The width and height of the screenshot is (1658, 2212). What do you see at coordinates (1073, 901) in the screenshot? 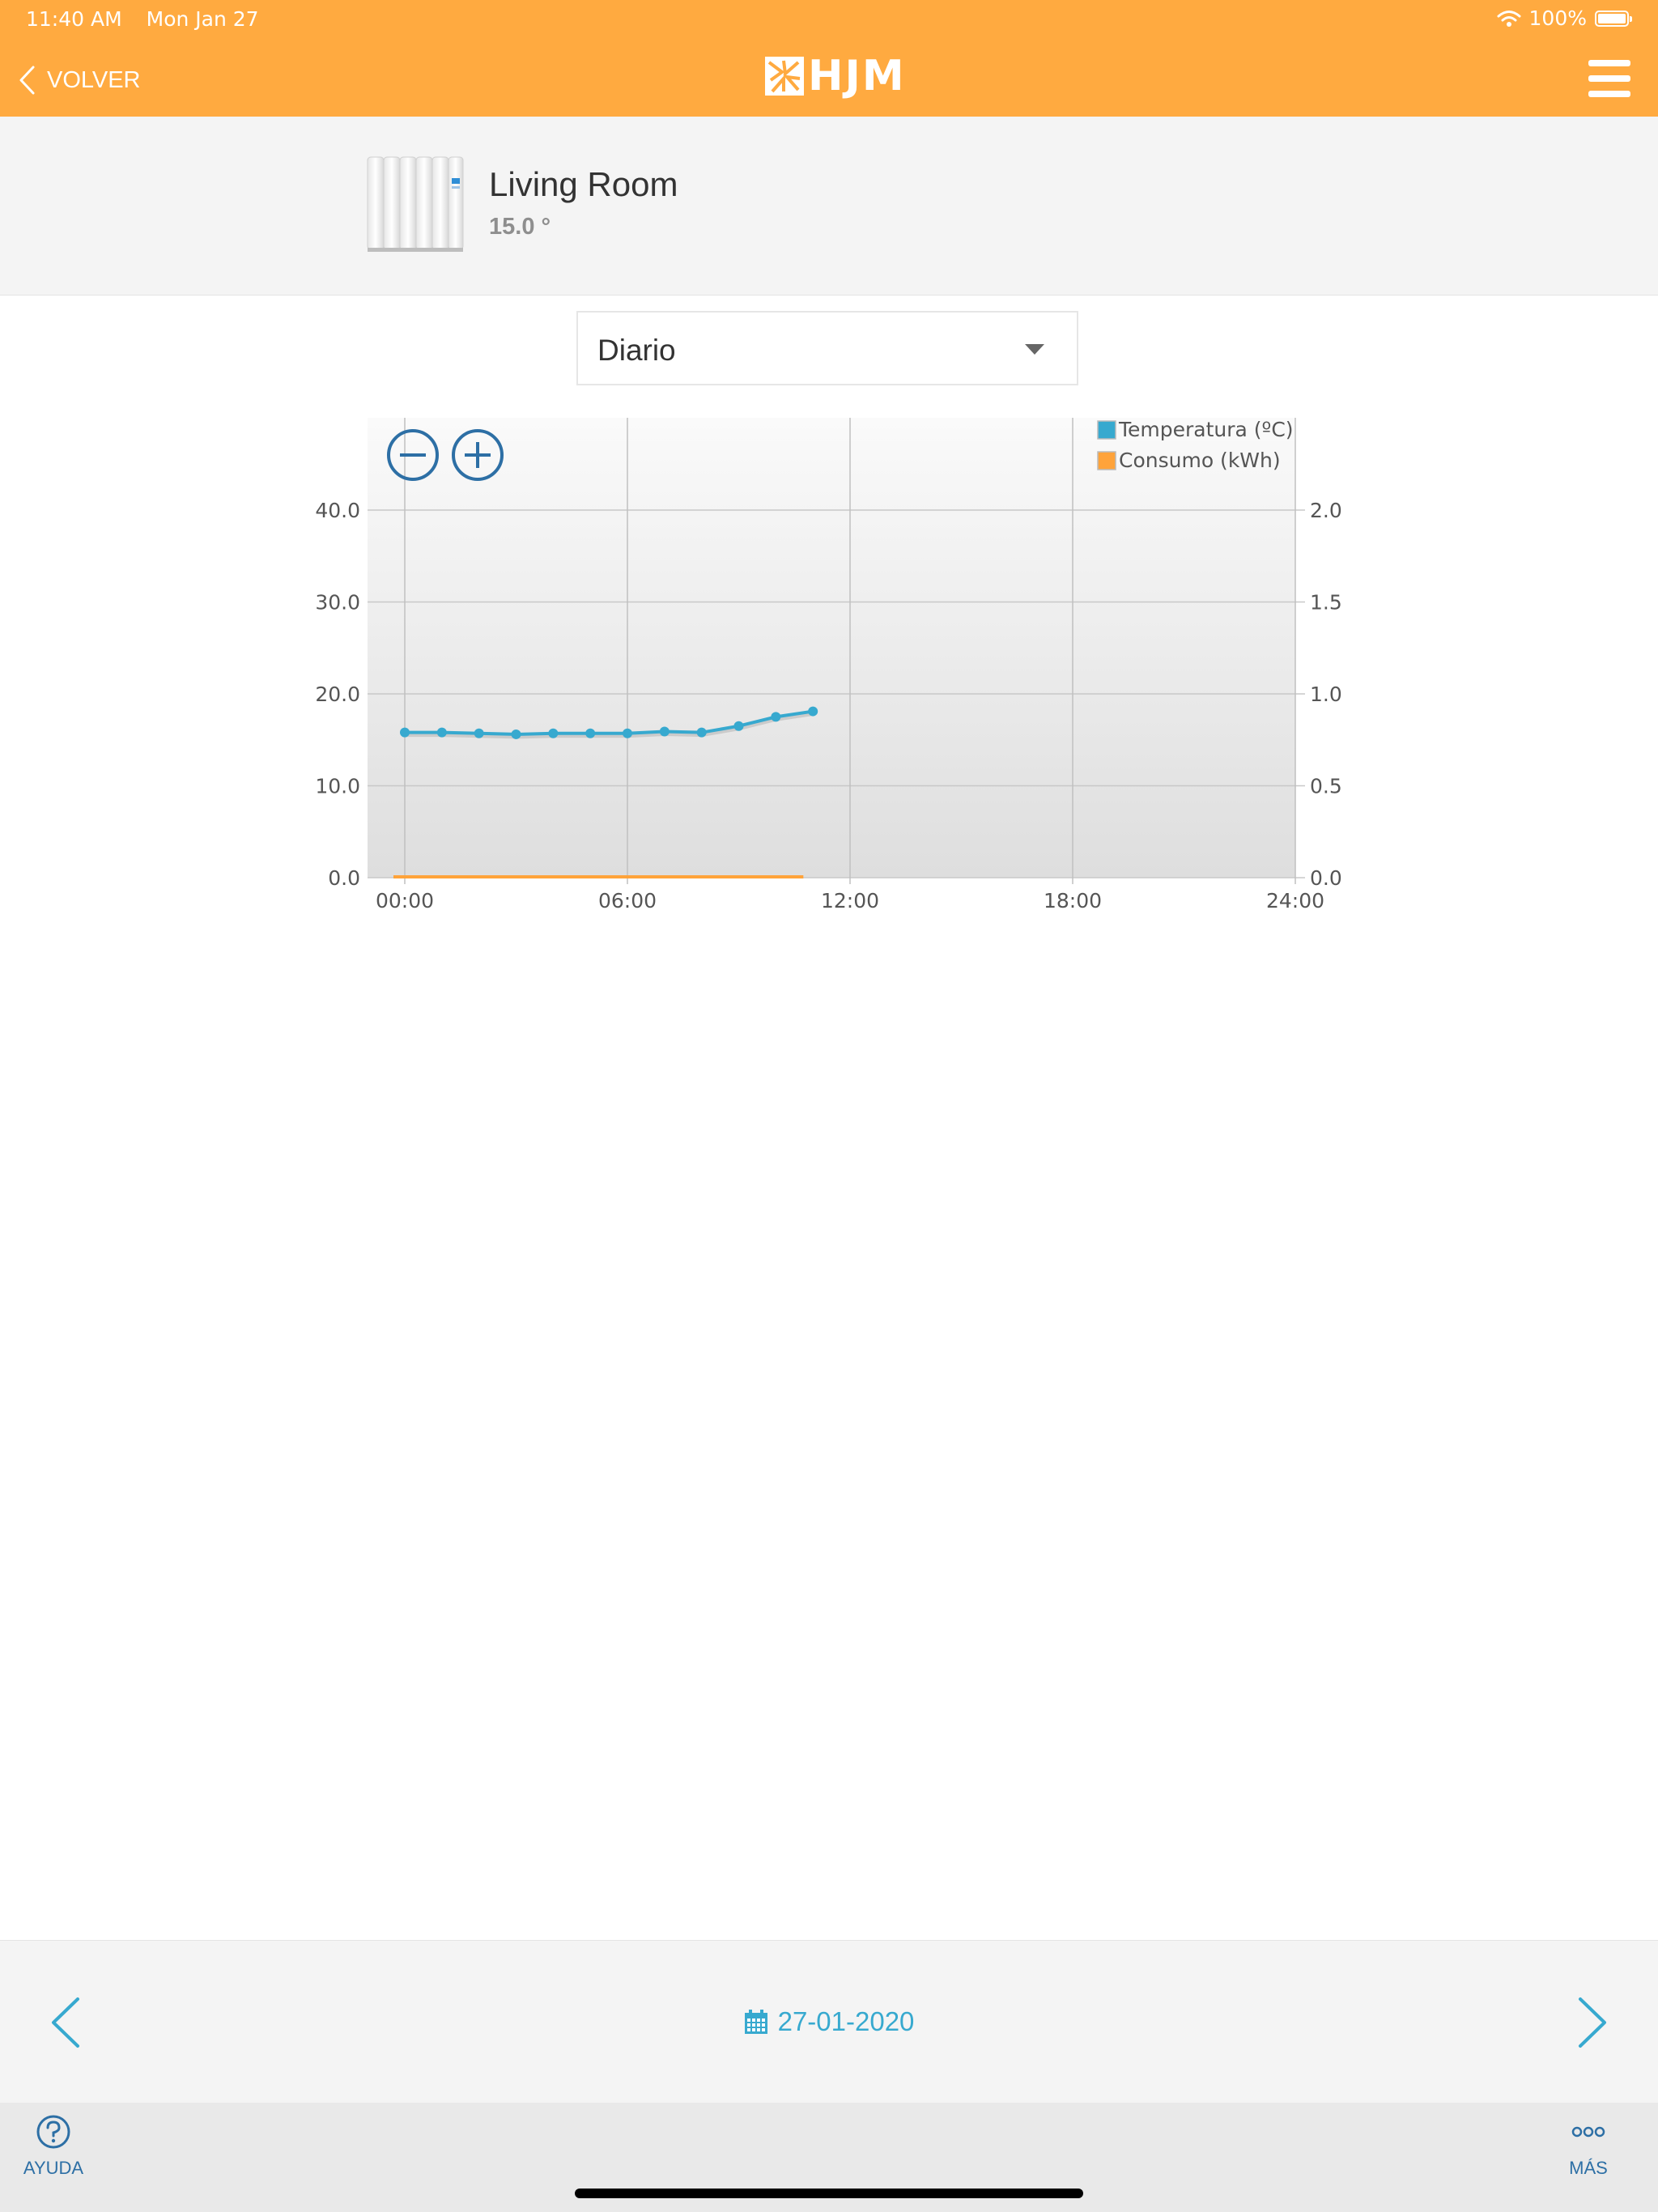
I see `x-tick-label: 18:00` at bounding box center [1073, 901].